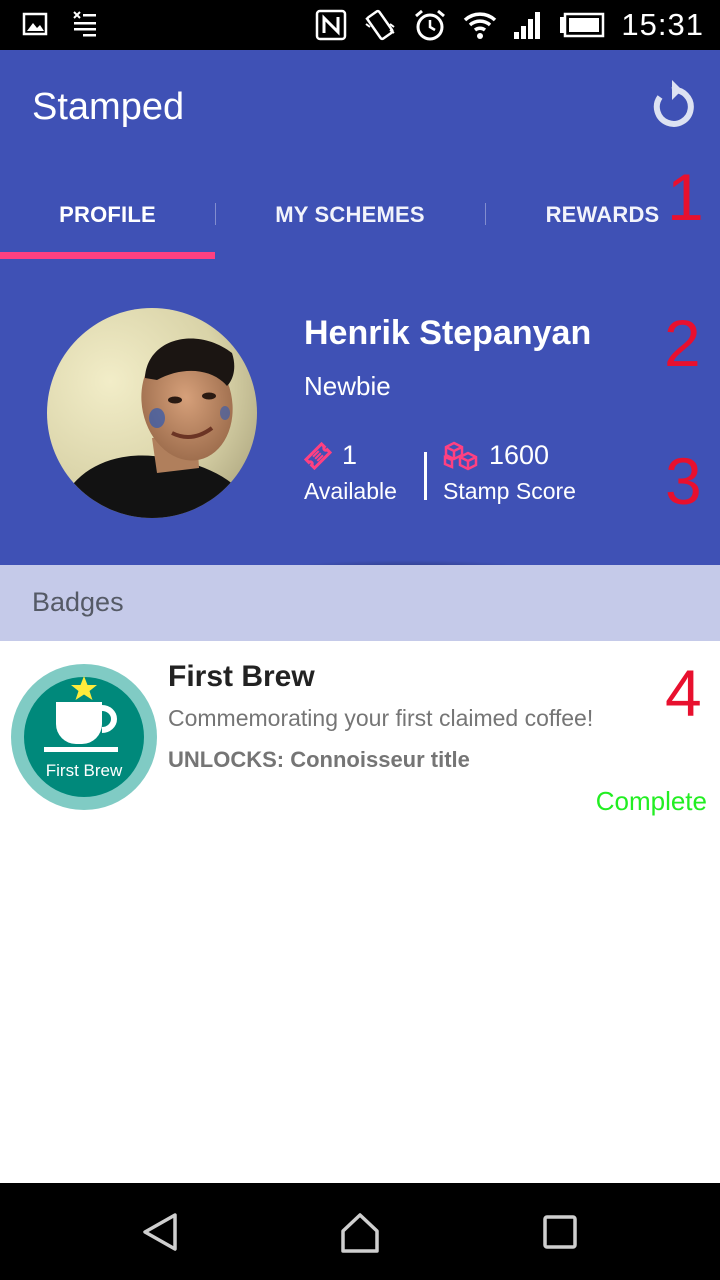 This screenshot has height=1280, width=720. I want to click on cubes-icon, so click(460, 455).